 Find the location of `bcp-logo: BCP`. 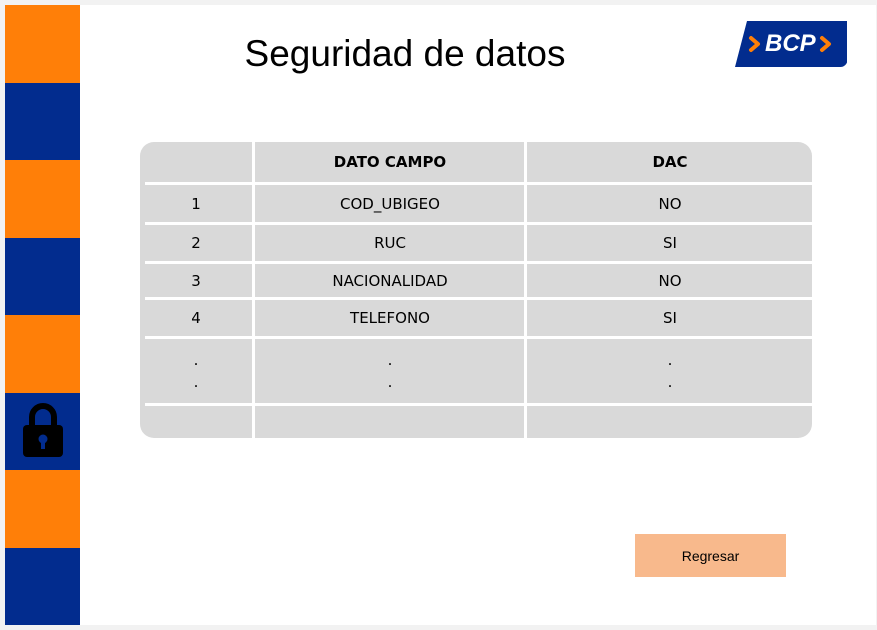

bcp-logo: BCP is located at coordinates (794, 44).